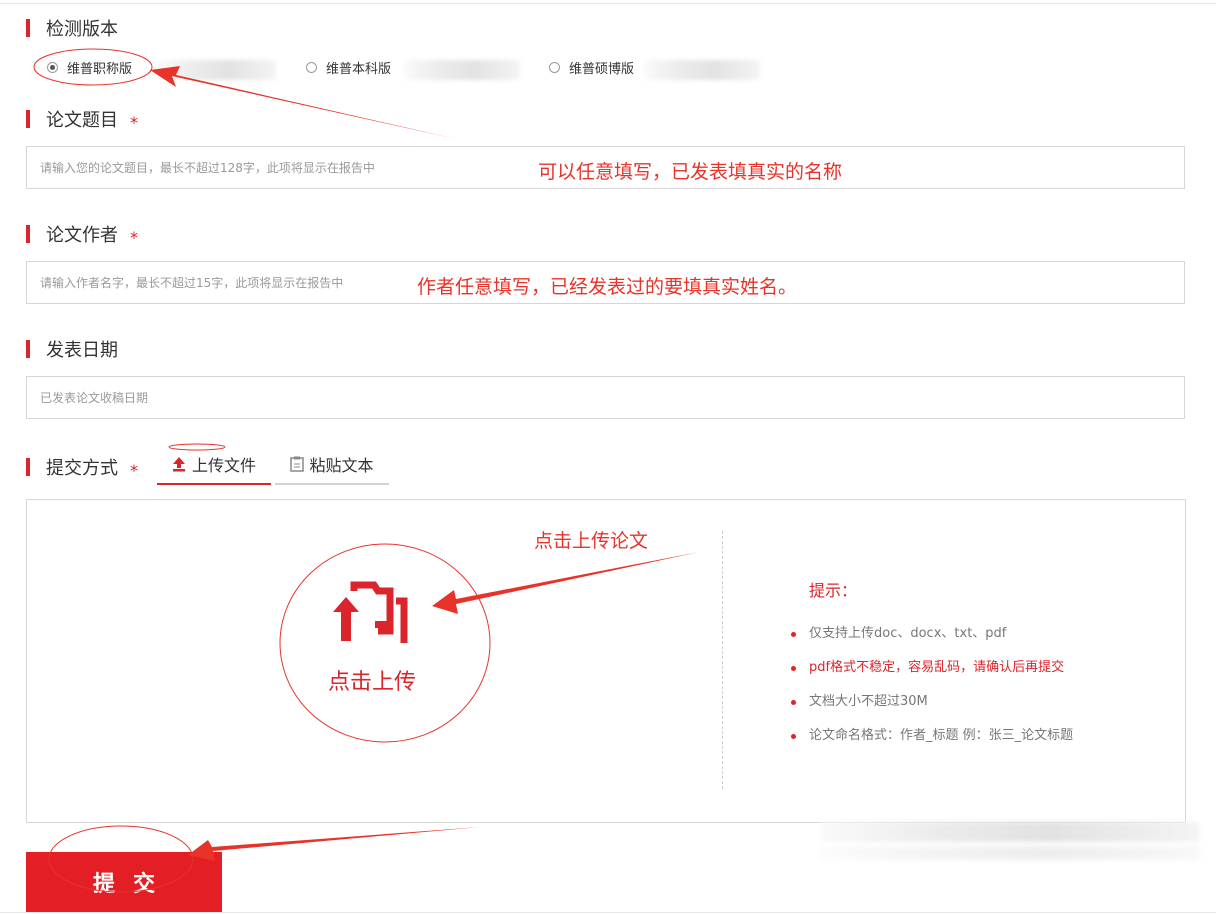  What do you see at coordinates (124, 882) in the screenshot?
I see `submit-button: 提交` at bounding box center [124, 882].